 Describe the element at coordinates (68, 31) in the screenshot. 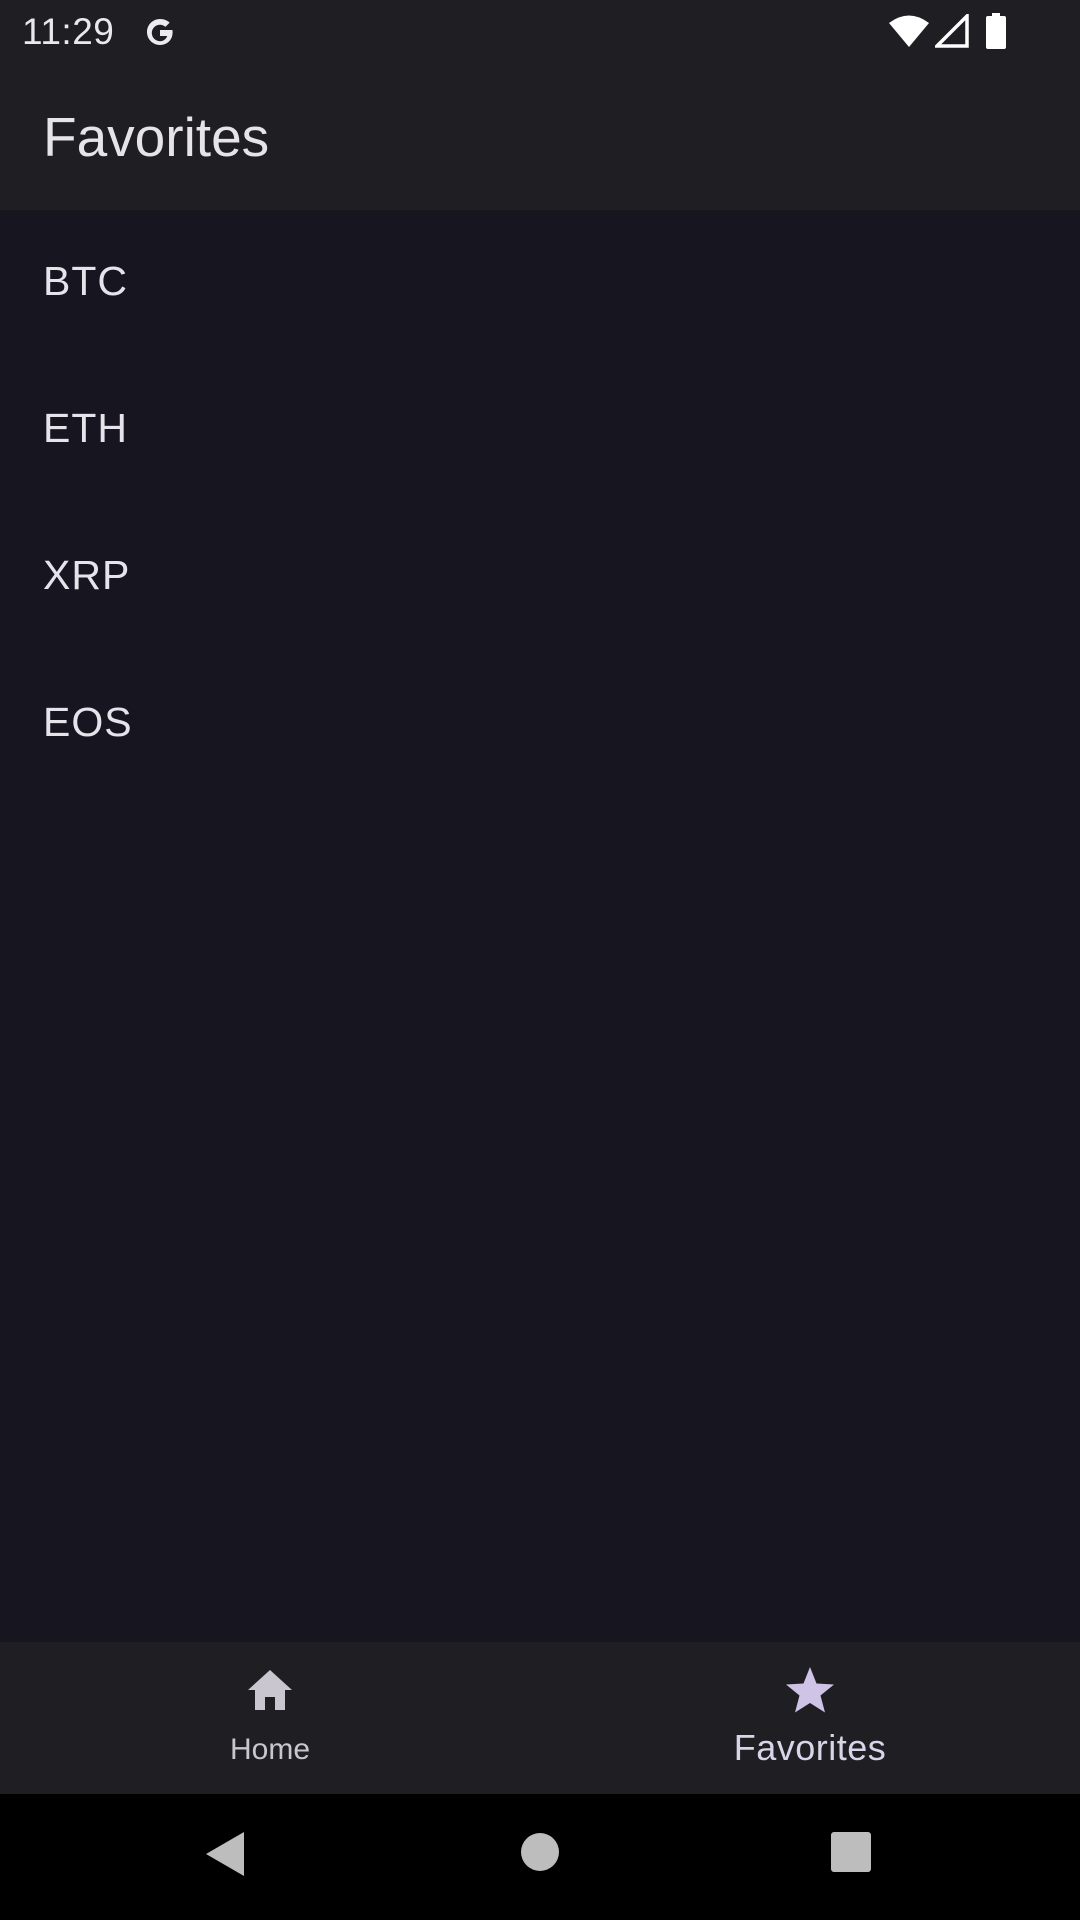

I see `status-time: 11:29` at that location.